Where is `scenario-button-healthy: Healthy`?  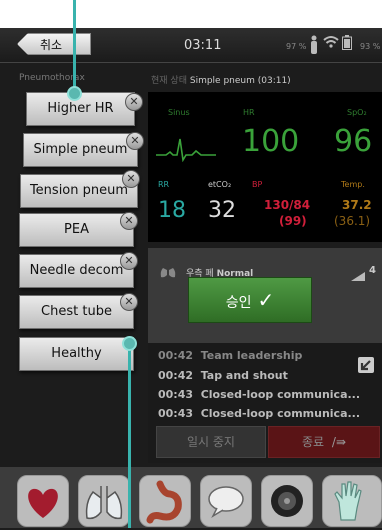 scenario-button-healthy: Healthy is located at coordinates (76, 354).